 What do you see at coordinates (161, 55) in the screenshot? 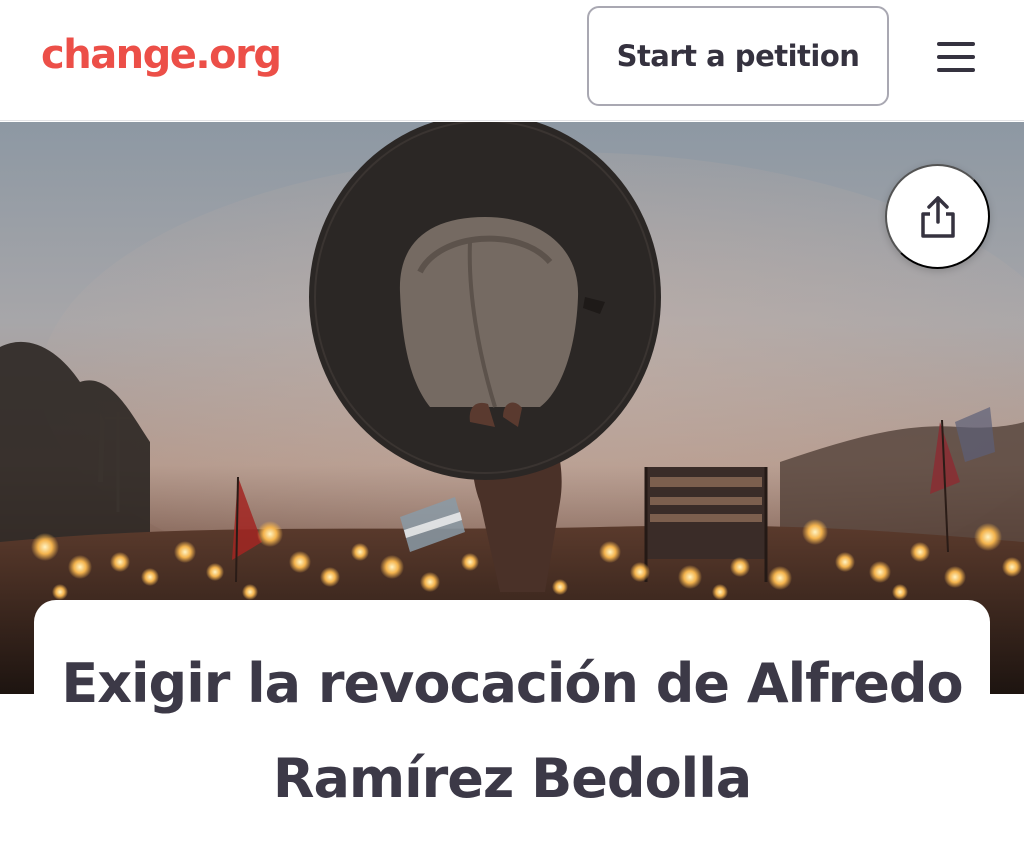
I see `change-org-logo: change.org` at bounding box center [161, 55].